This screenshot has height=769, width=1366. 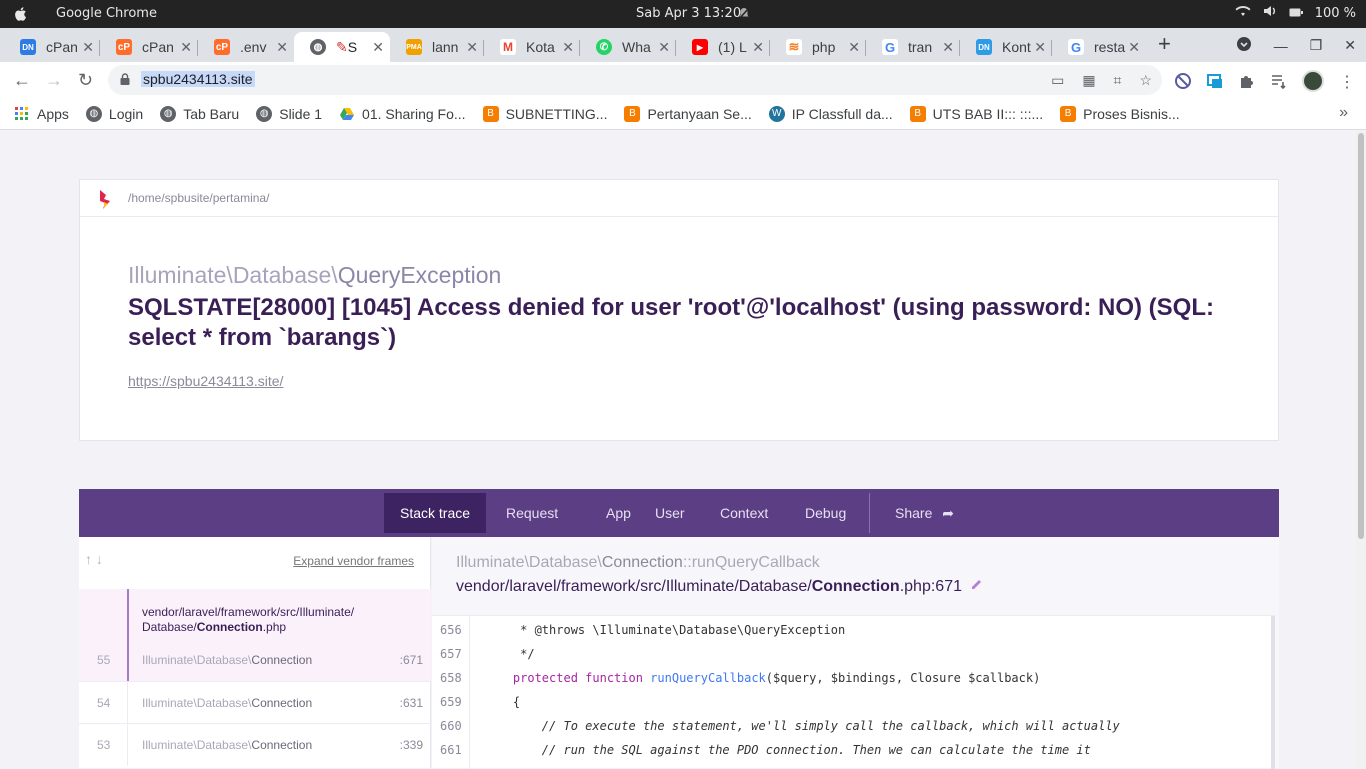 I want to click on error-card-header: /home/spbusite/pertamina/, so click(x=679, y=198).